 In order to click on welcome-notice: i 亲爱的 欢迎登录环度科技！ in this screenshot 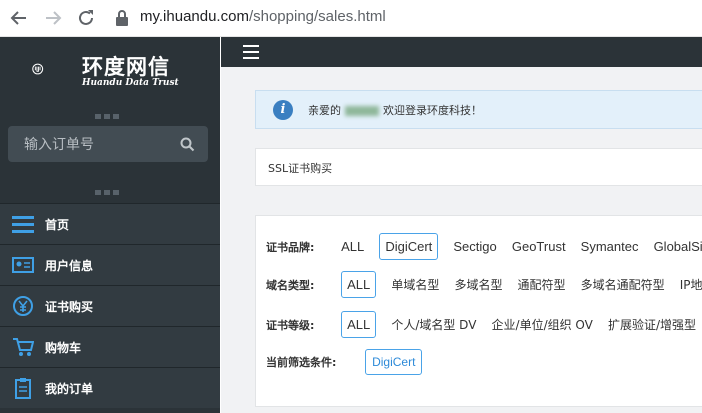, I will do `click(478, 109)`.